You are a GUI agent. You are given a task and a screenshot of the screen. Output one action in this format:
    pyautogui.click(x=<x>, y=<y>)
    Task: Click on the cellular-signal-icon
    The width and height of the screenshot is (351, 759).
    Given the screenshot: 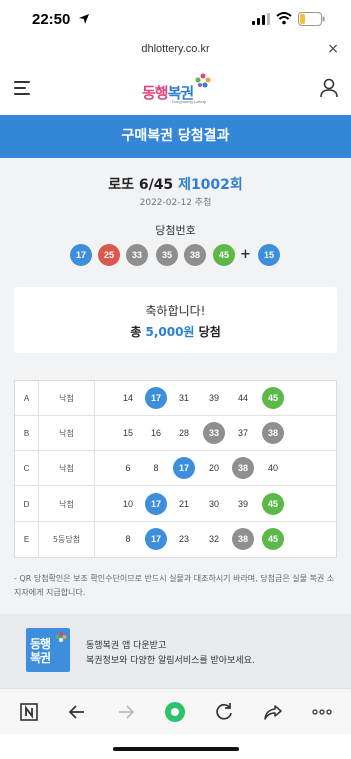 What is the action you would take?
    pyautogui.click(x=261, y=19)
    